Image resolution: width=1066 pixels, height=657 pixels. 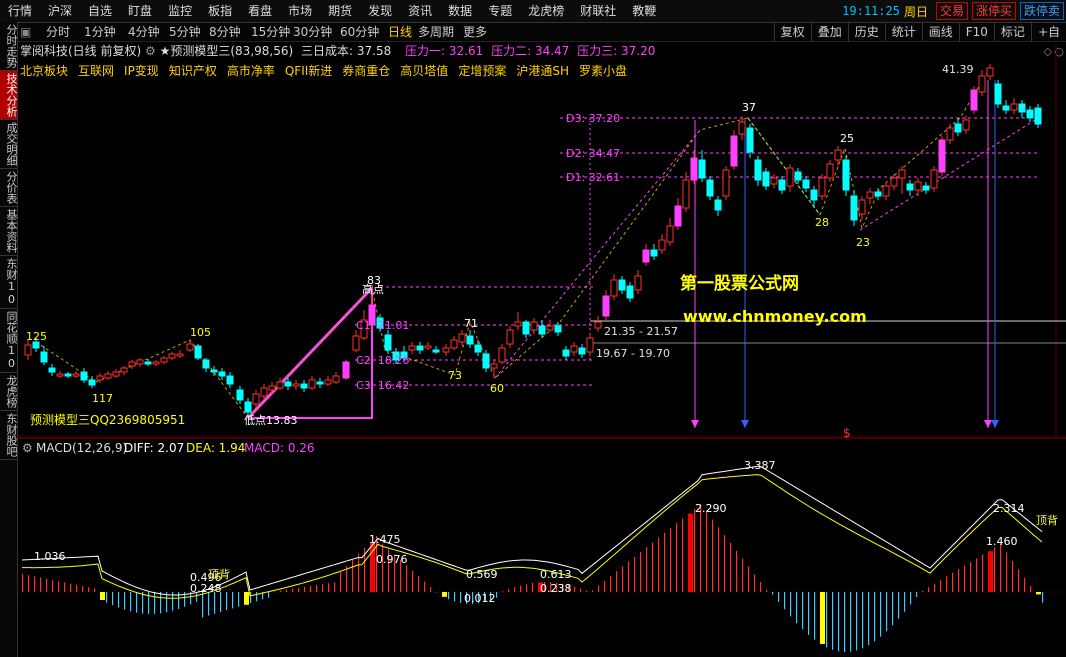 What do you see at coordinates (497, 388) in the screenshot?
I see `zz-60: 60` at bounding box center [497, 388].